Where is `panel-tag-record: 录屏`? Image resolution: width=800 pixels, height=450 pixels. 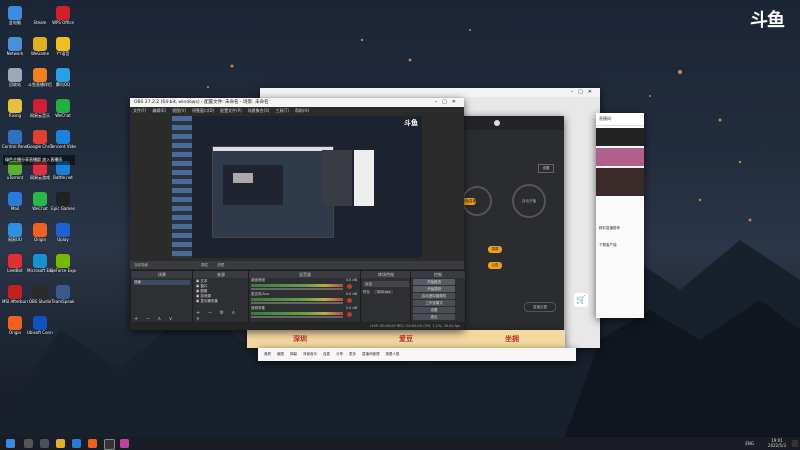
panel-tag-record: 录屏 is located at coordinates (495, 249).